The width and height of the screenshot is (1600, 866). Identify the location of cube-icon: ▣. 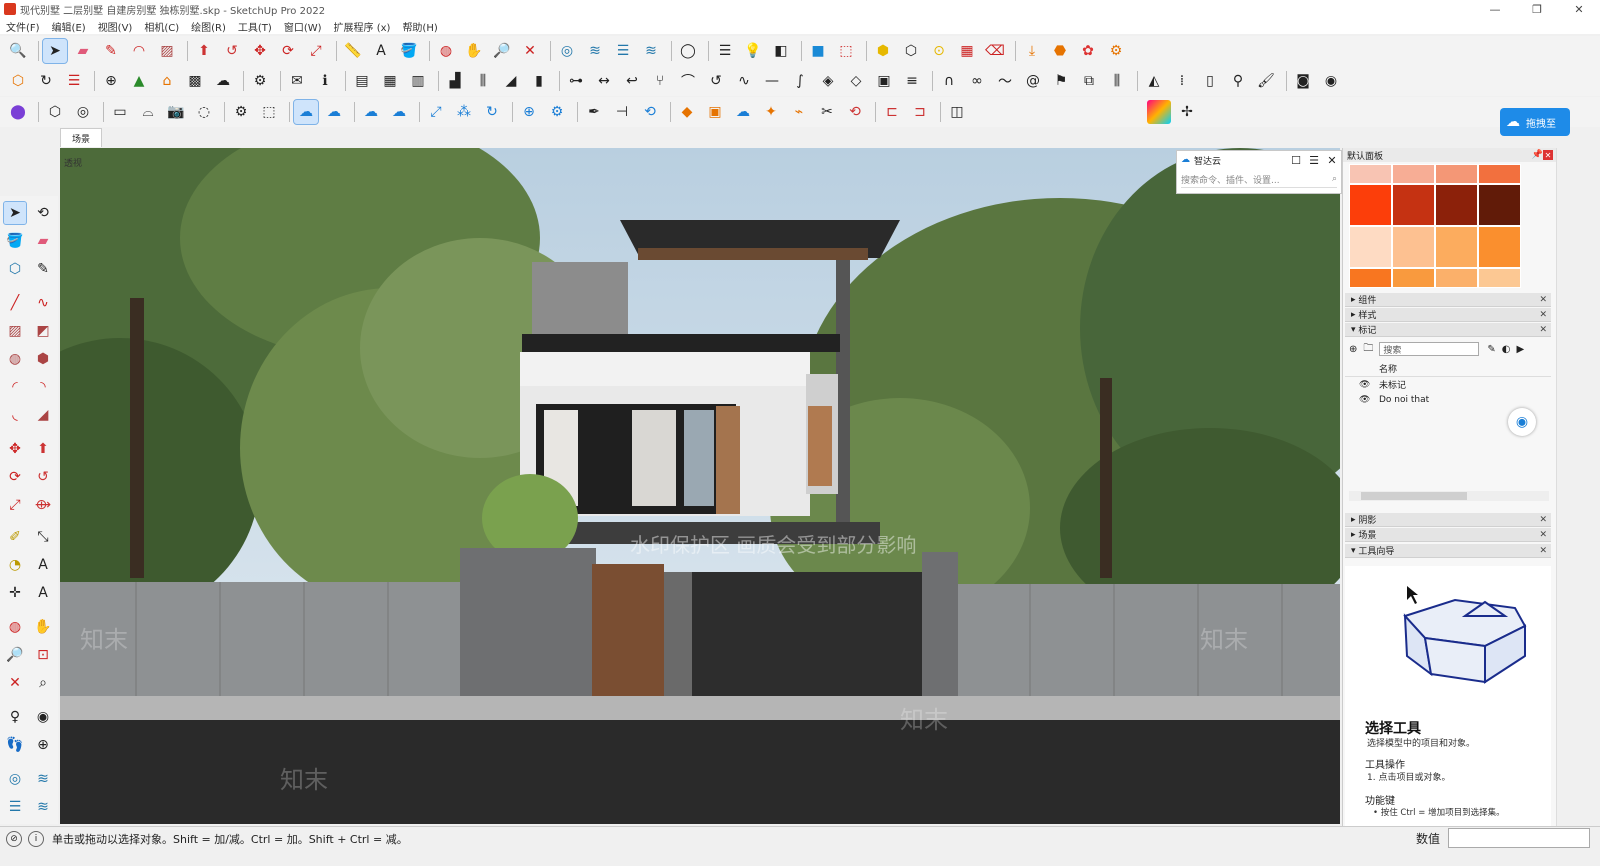
(884, 81).